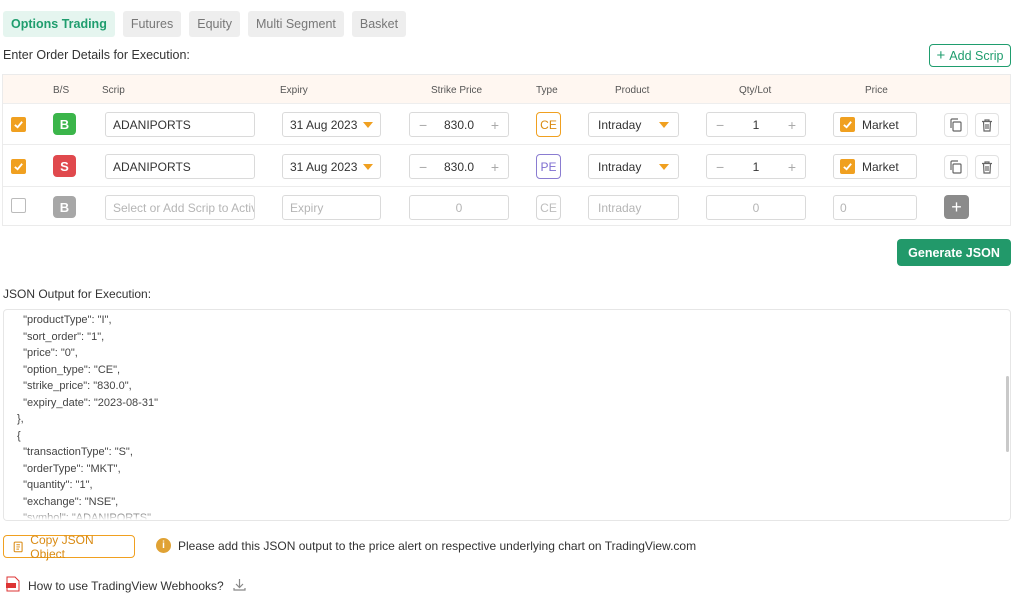  Describe the element at coordinates (507, 515) in the screenshot. I see `fade-overlay` at that location.